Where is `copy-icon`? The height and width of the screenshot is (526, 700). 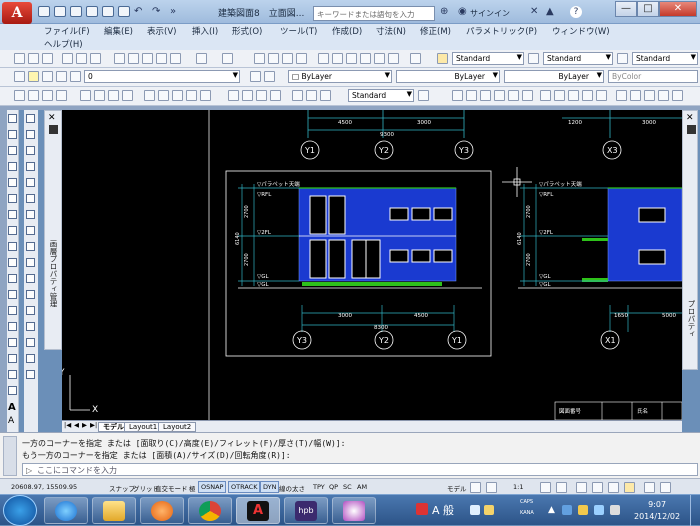 copy-icon is located at coordinates (133, 58).